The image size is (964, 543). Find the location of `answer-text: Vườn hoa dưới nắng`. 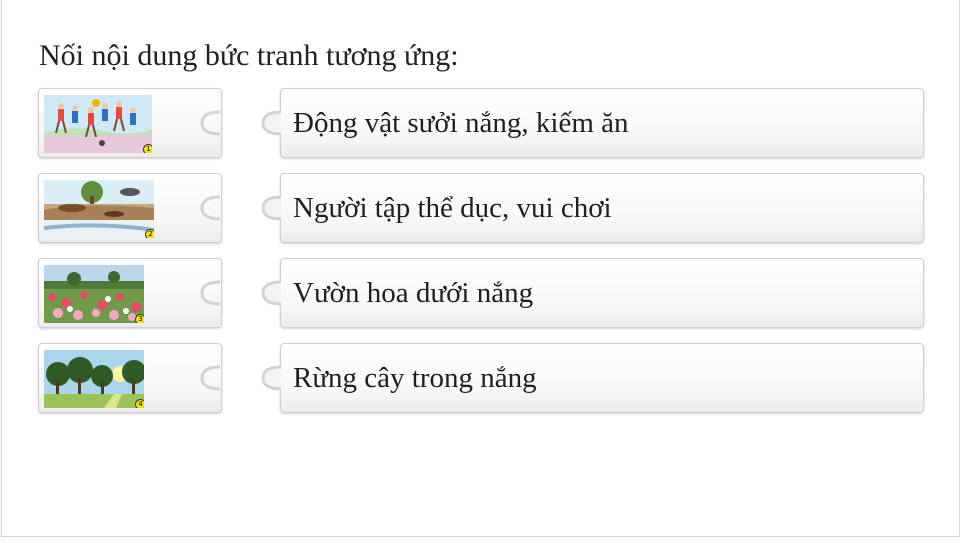

answer-text: Vườn hoa dưới nắng is located at coordinates (413, 293).